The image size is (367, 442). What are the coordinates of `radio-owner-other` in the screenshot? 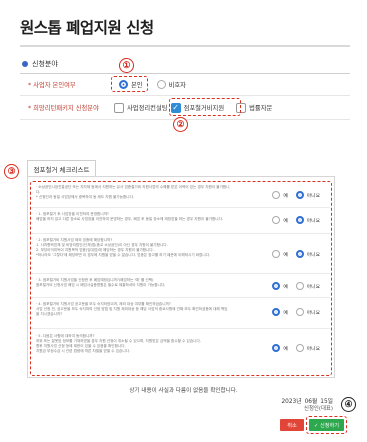 It's located at (161, 84).